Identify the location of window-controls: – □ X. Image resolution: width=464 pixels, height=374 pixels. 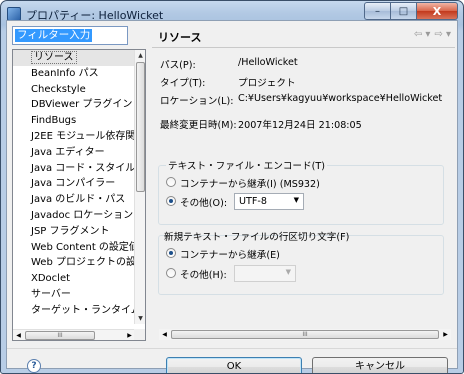
(411, 11).